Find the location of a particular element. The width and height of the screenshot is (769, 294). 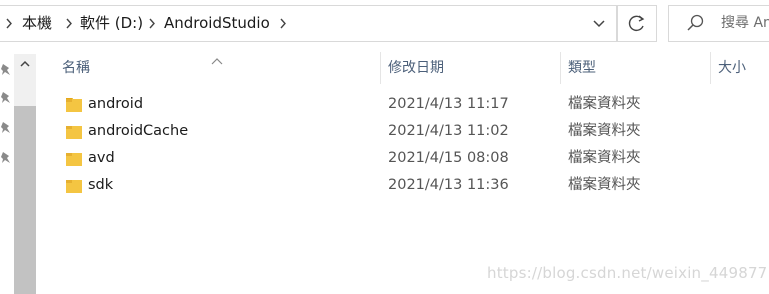

file-row: sdk 2021/4/13 11:36 檔案資料夾 is located at coordinates (413, 185).